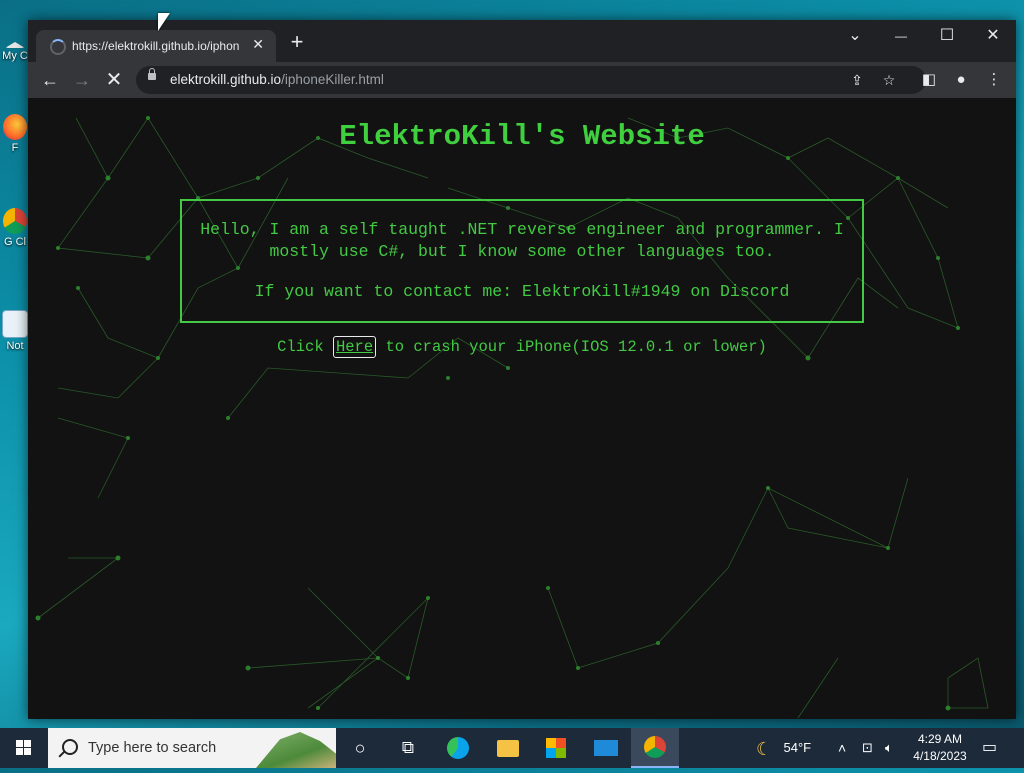 The image size is (1024, 773). I want to click on back-arrow-icon: ←, so click(50, 80).